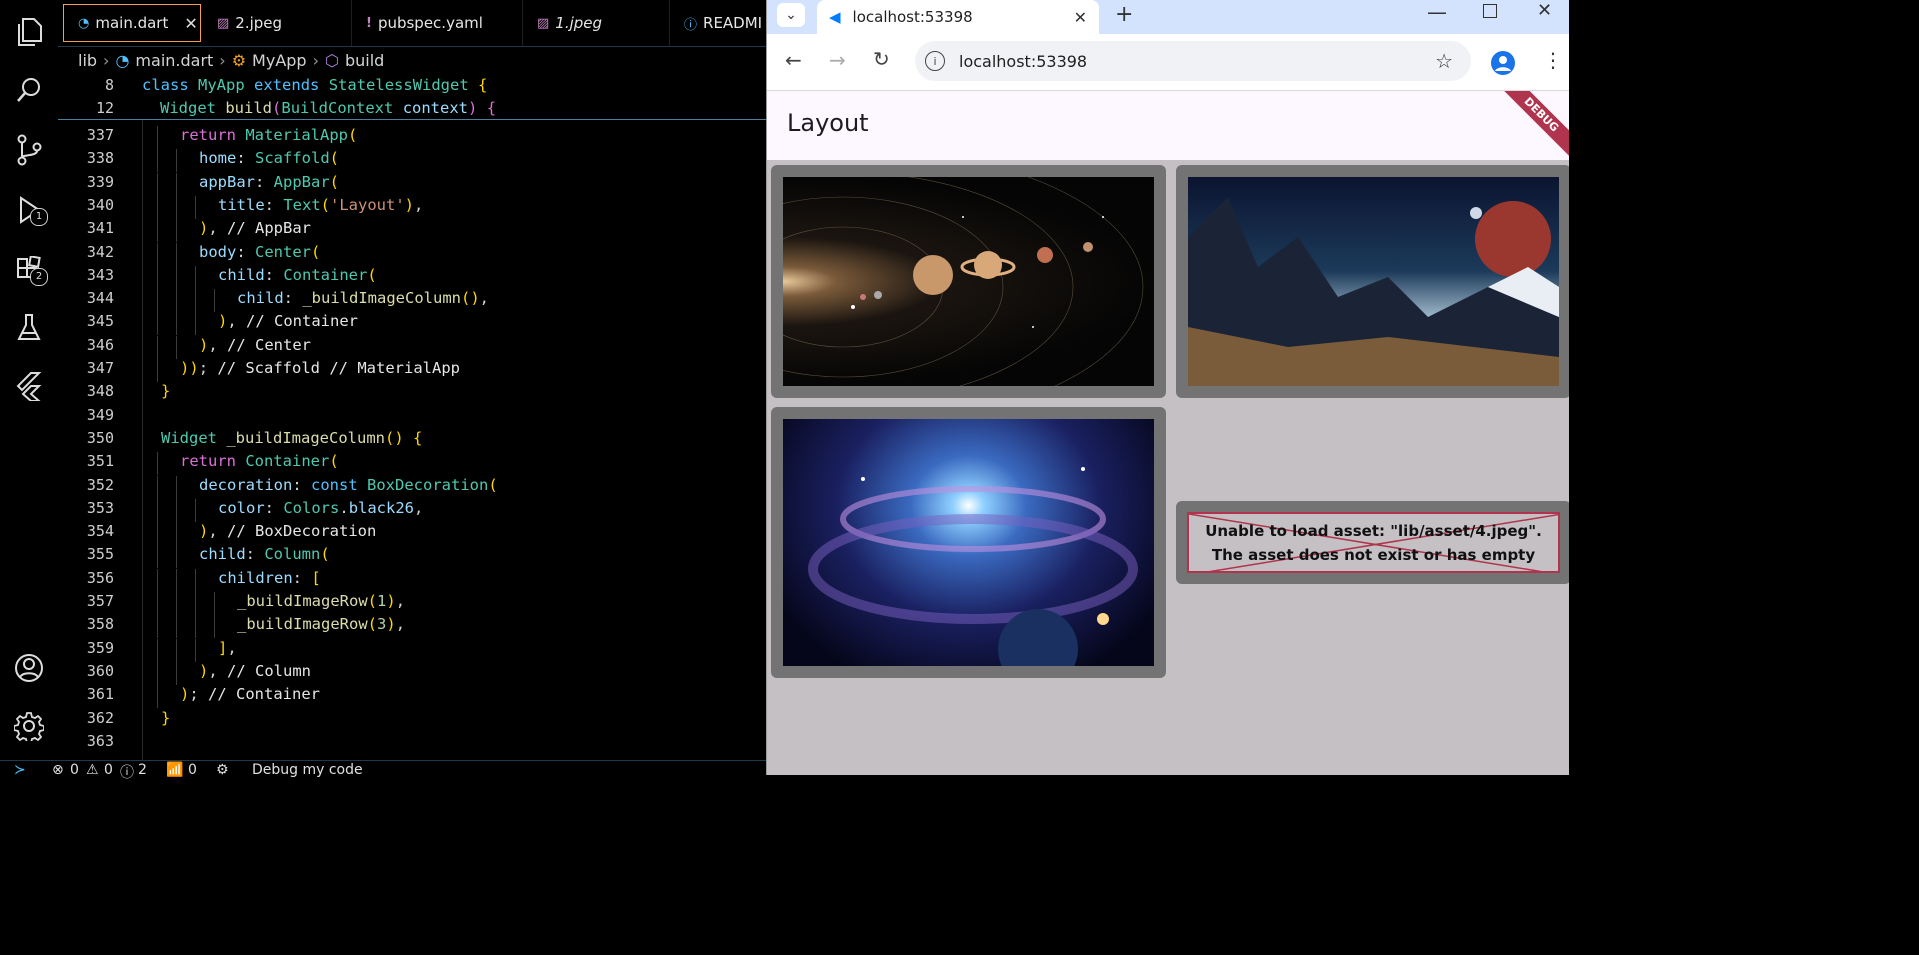 This screenshot has width=1919, height=955. What do you see at coordinates (412, 347) in the screenshot?
I see `code-line: 346), // Center` at bounding box center [412, 347].